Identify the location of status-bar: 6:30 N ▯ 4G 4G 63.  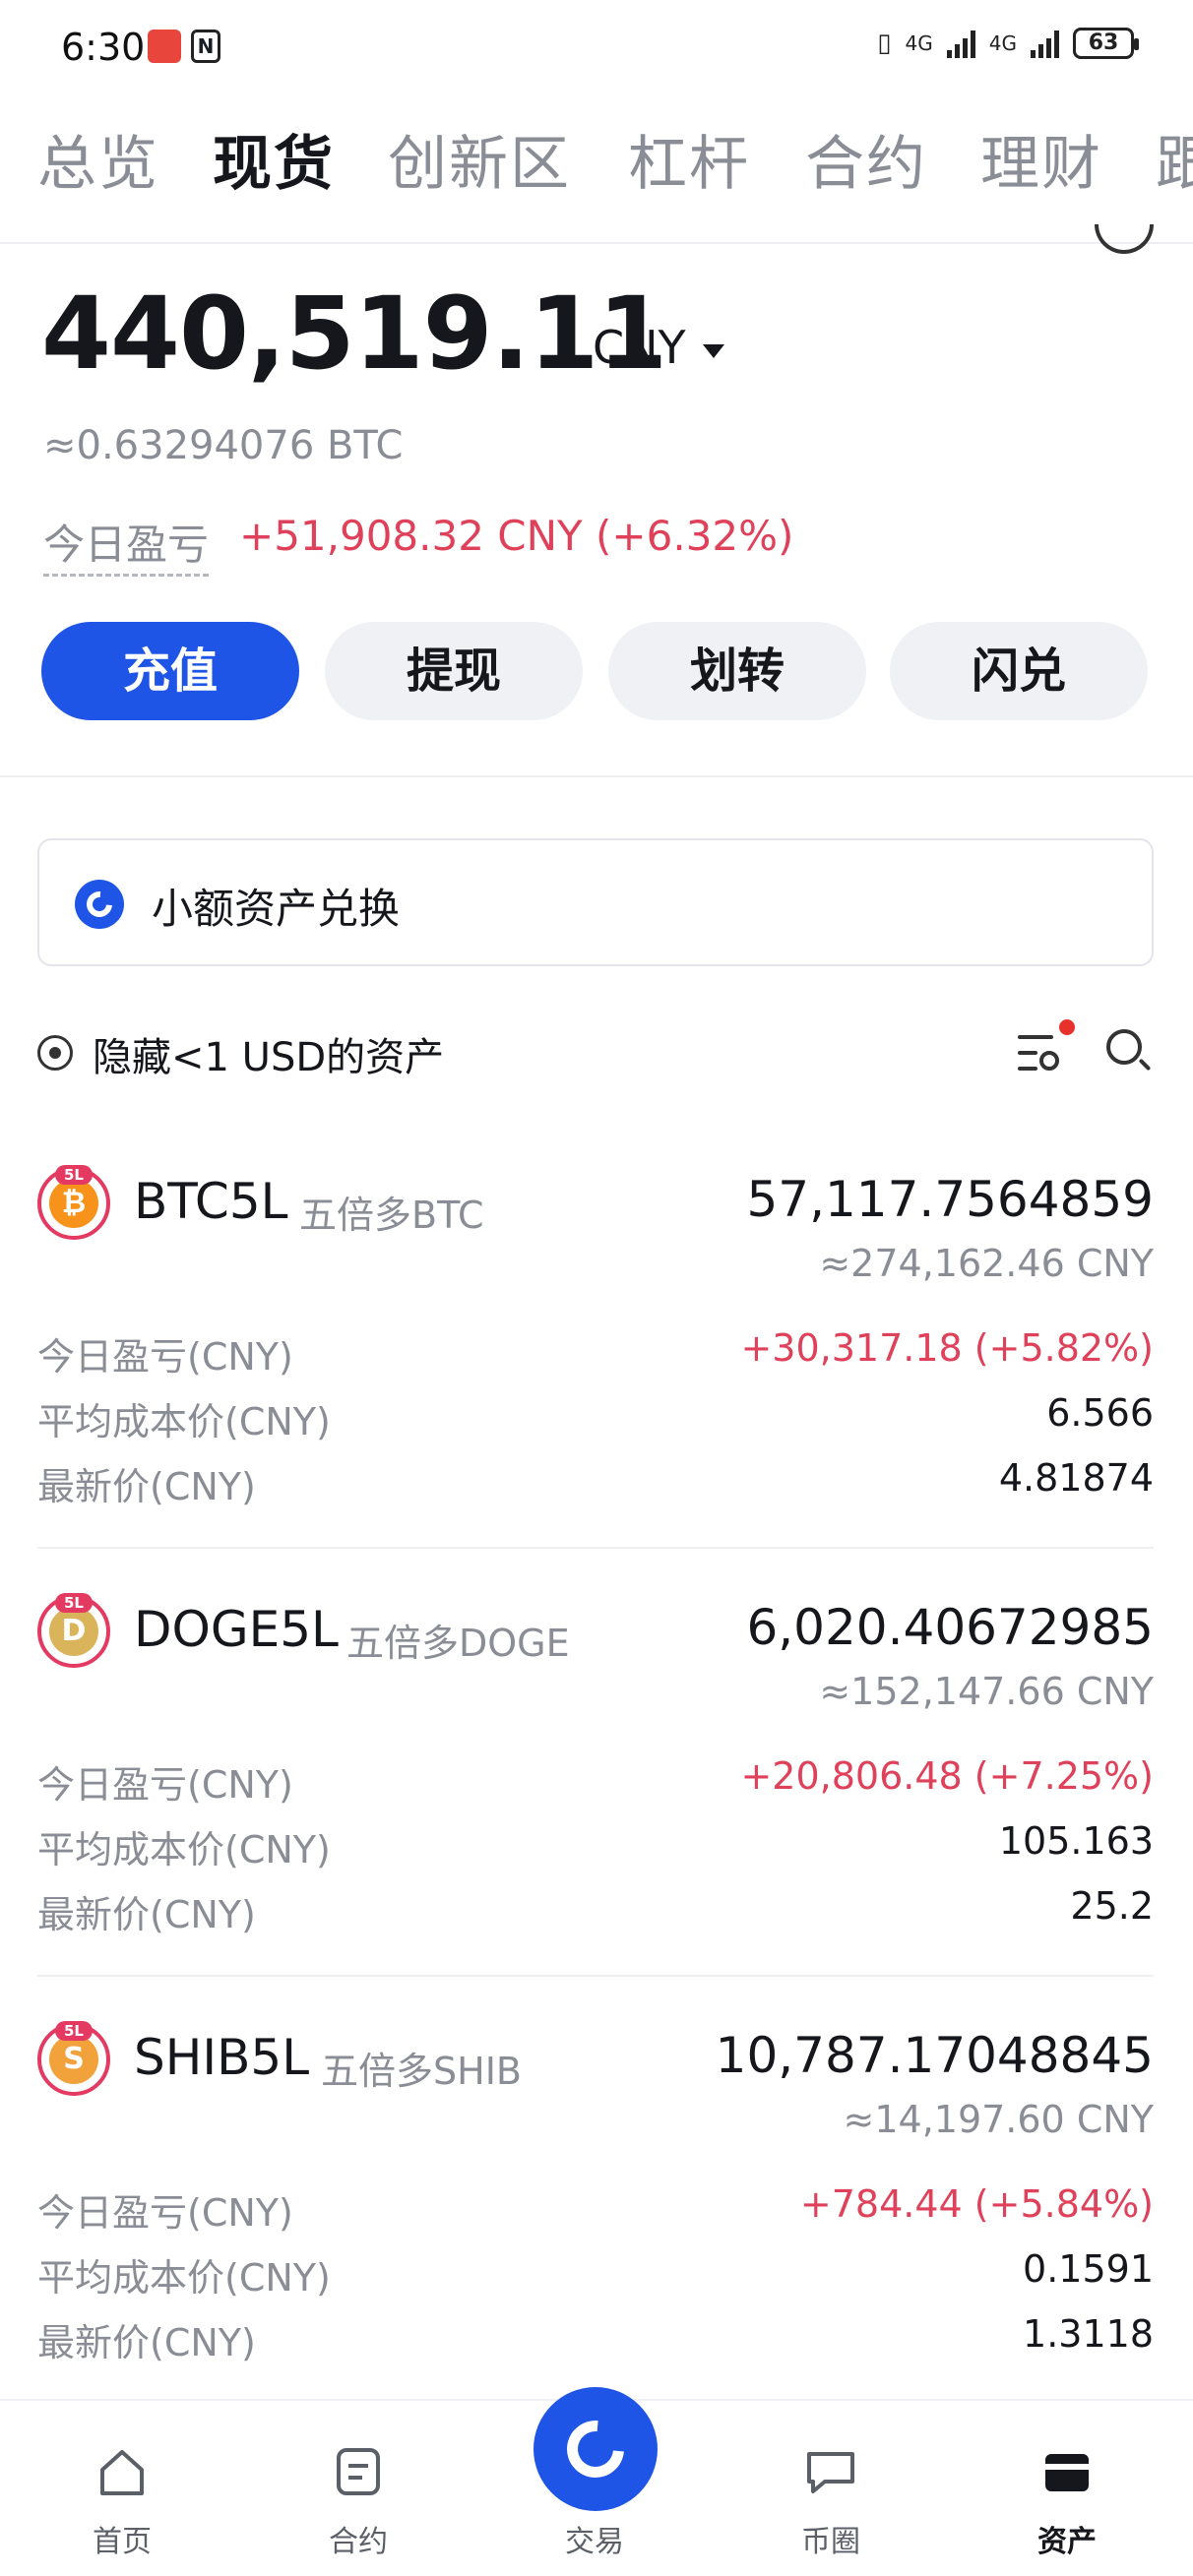
(596, 49).